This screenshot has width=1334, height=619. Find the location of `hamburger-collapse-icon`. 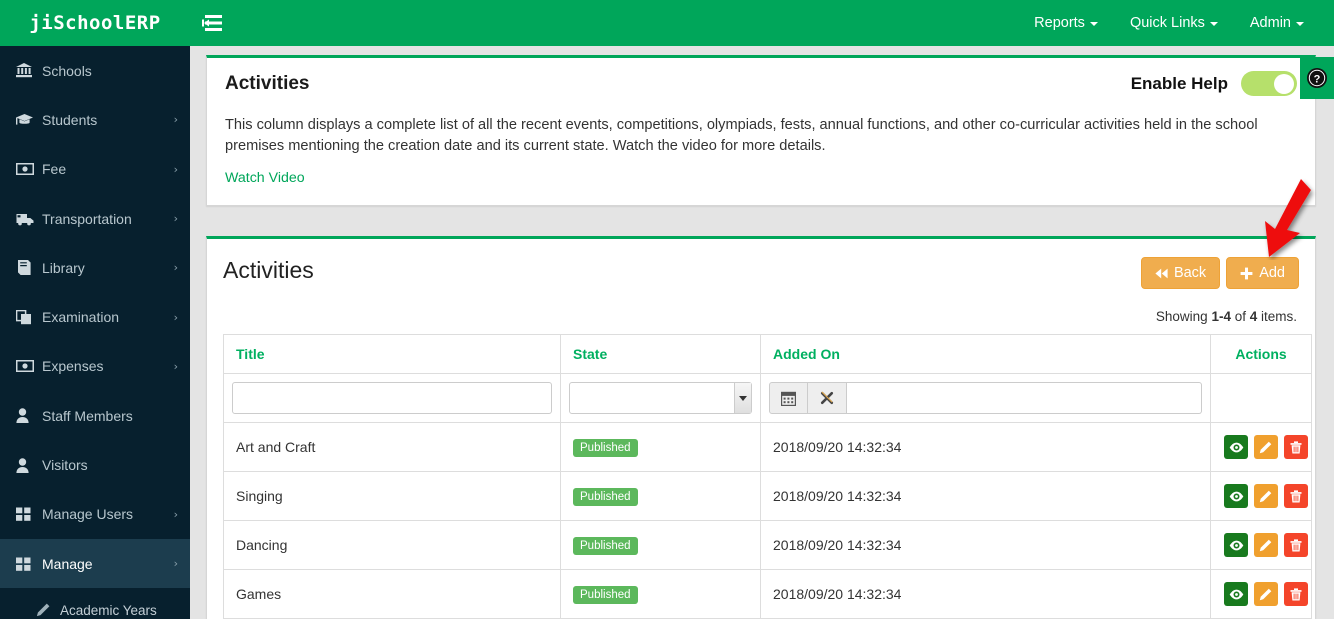

hamburger-collapse-icon is located at coordinates (212, 23).